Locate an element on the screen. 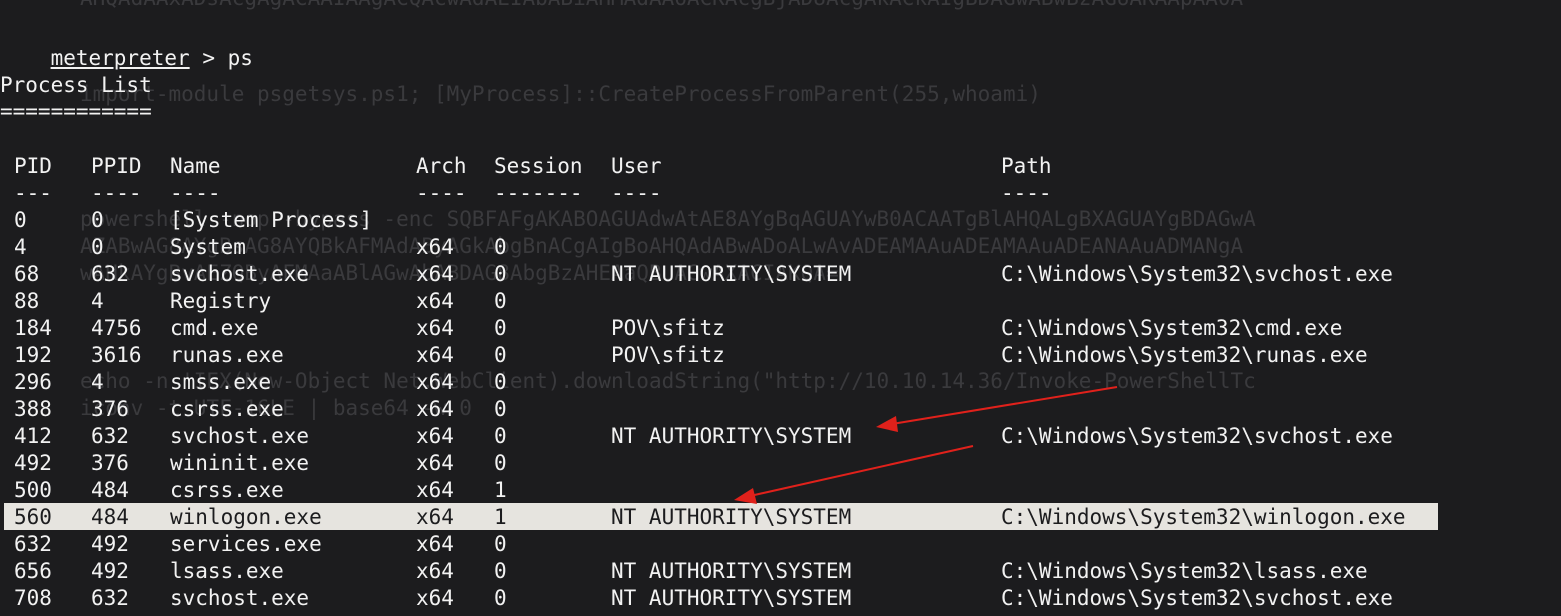 The width and height of the screenshot is (1561, 616). cell-ppid: 484 is located at coordinates (110, 517).